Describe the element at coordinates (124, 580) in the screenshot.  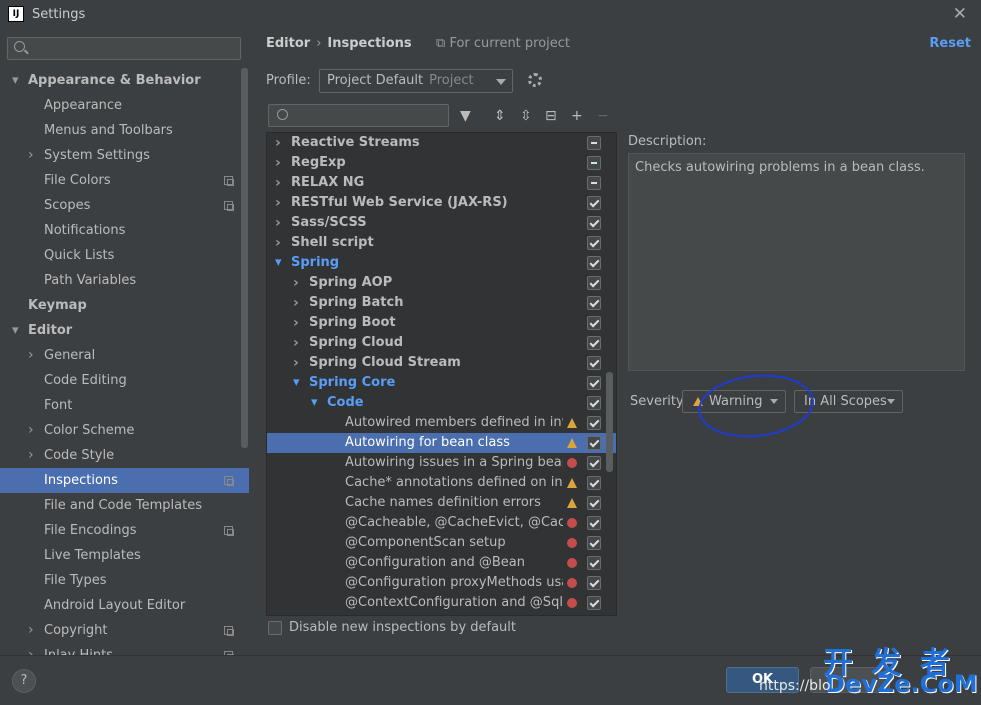
I see `sidebar-item: File Types` at that location.